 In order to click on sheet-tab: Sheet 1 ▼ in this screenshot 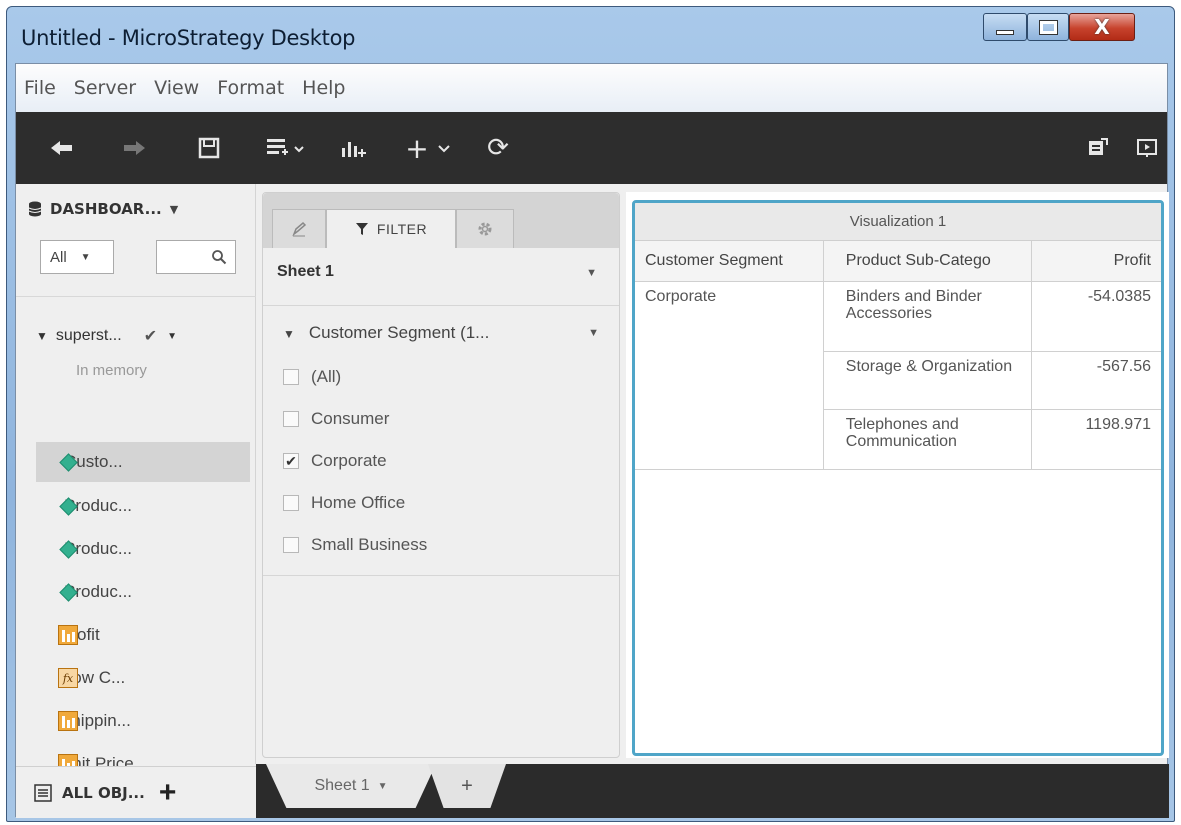, I will do `click(351, 786)`.